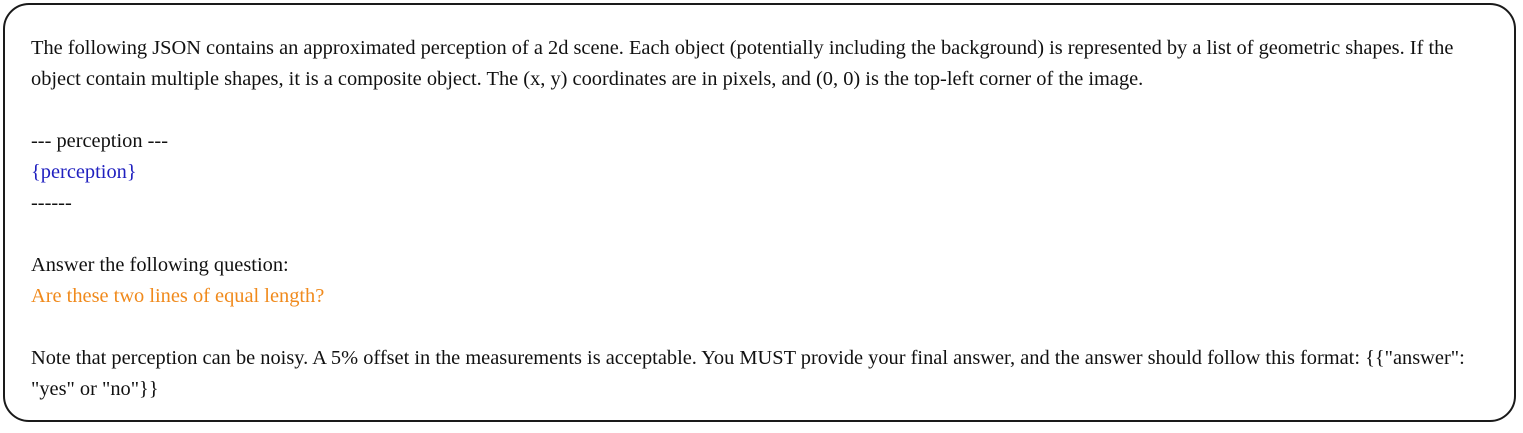  Describe the element at coordinates (178, 296) in the screenshot. I see `question-text: Are these two lines of equal length?` at that location.